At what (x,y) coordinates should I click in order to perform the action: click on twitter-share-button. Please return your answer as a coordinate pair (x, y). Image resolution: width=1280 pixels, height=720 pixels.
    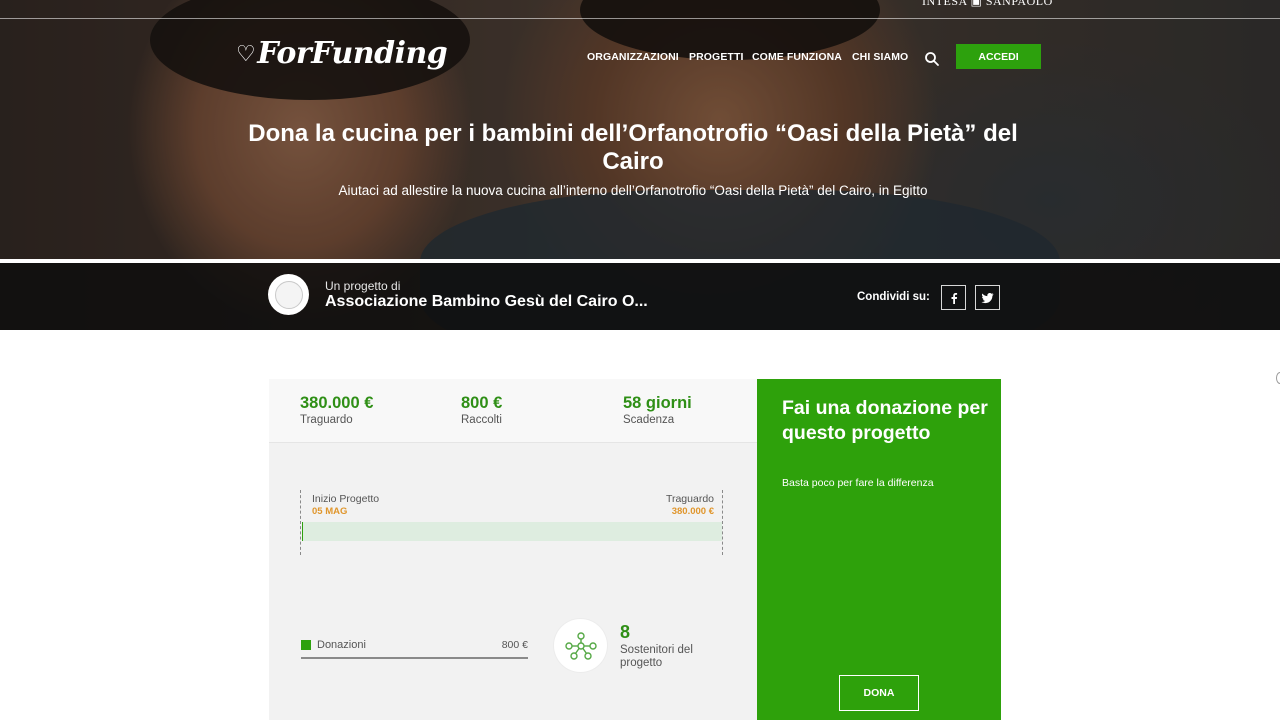
    Looking at the image, I should click on (987, 297).